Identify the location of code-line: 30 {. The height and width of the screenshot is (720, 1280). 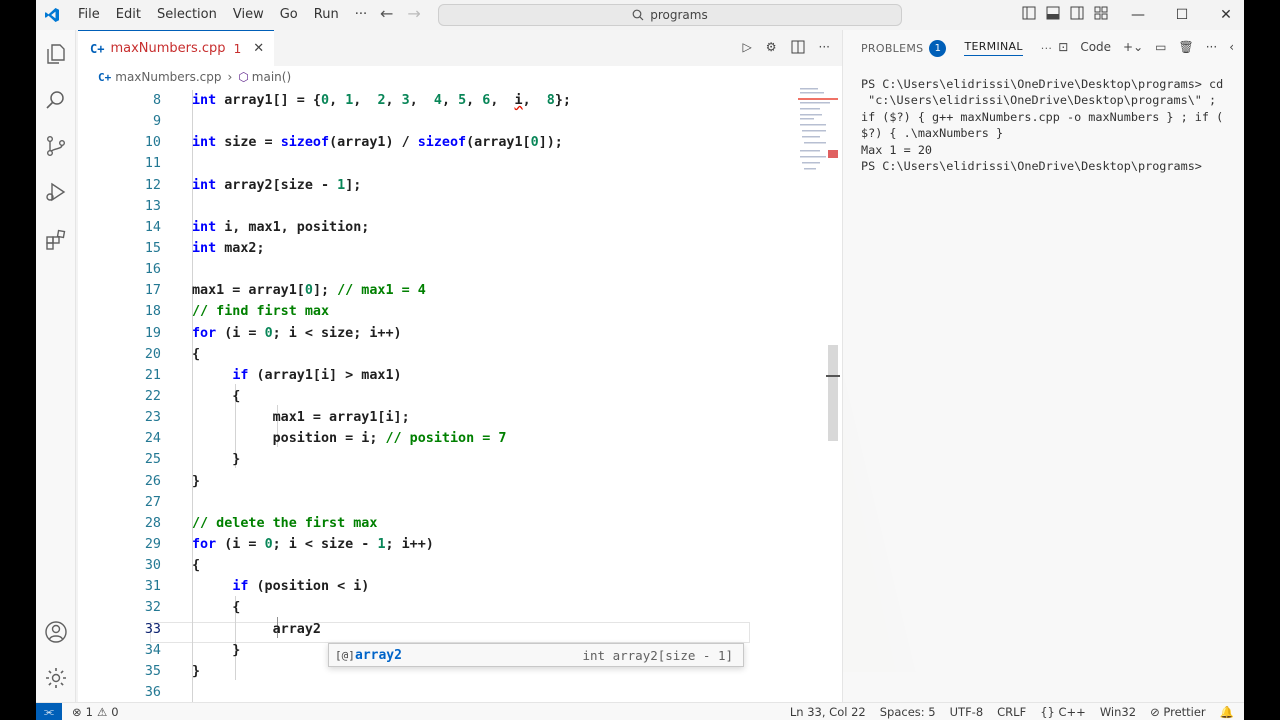
(460, 565).